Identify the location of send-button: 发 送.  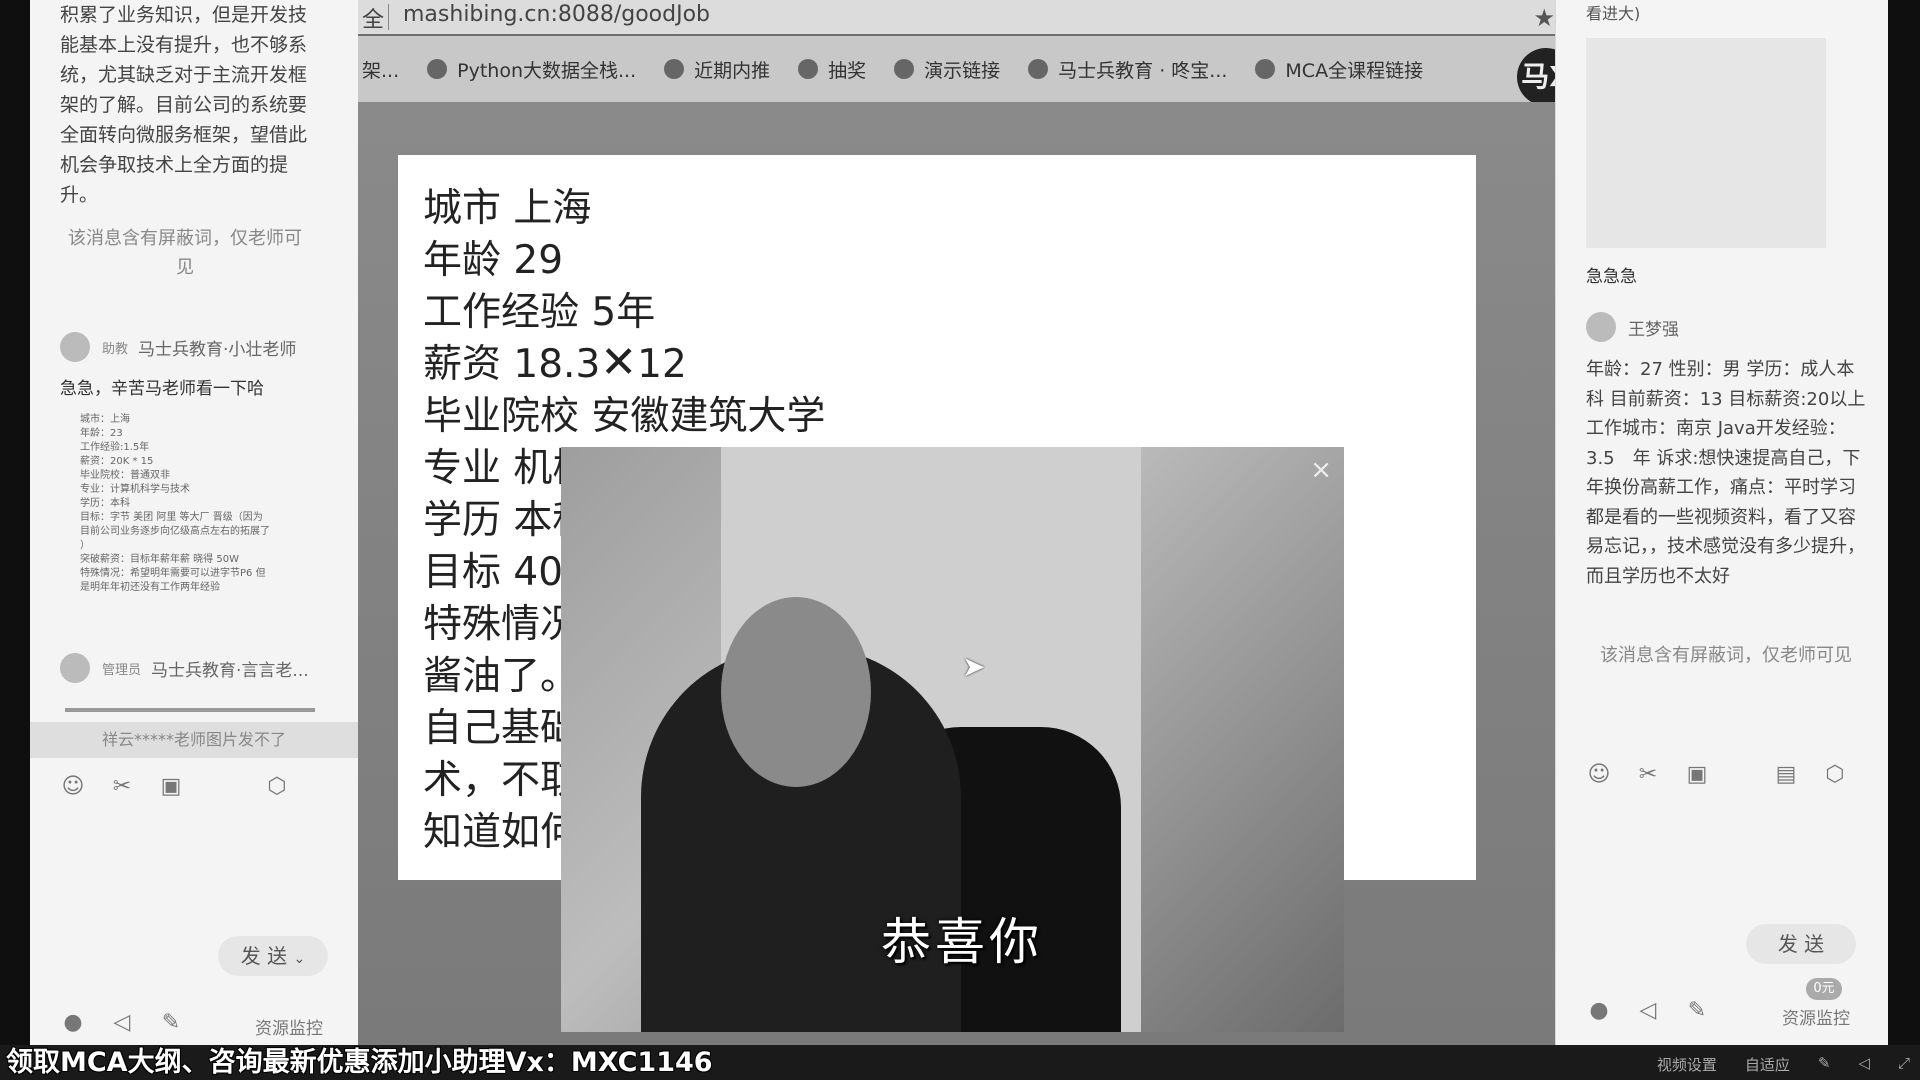
(1801, 944).